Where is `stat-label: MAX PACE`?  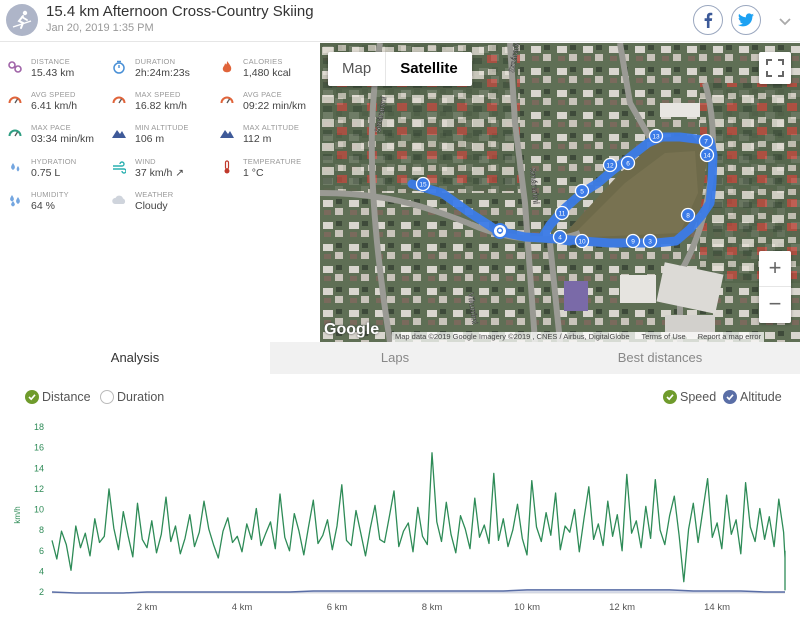
stat-label: MAX PACE is located at coordinates (51, 127).